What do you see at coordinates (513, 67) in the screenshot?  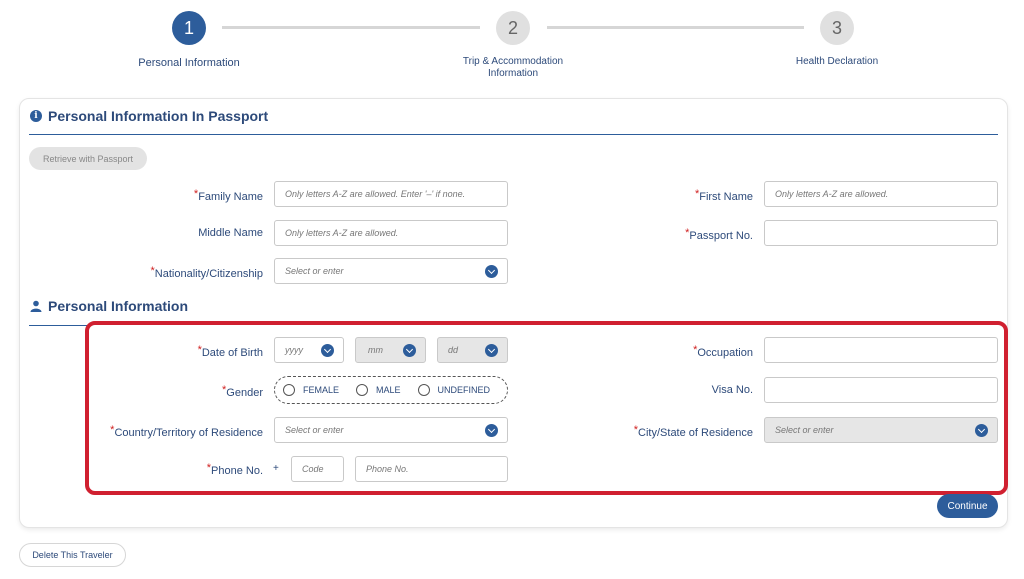 I see `step-2-label: Trip & Accommodation Information` at bounding box center [513, 67].